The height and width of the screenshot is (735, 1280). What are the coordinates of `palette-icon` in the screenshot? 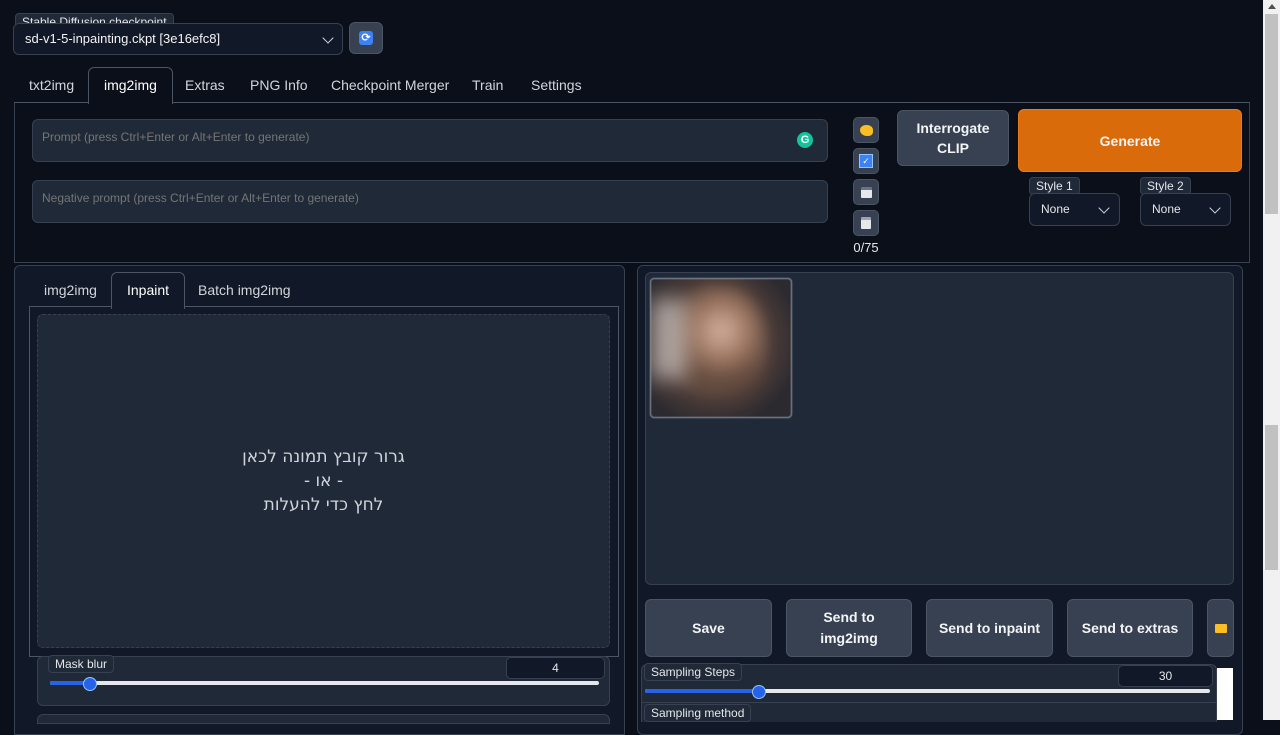 It's located at (866, 130).